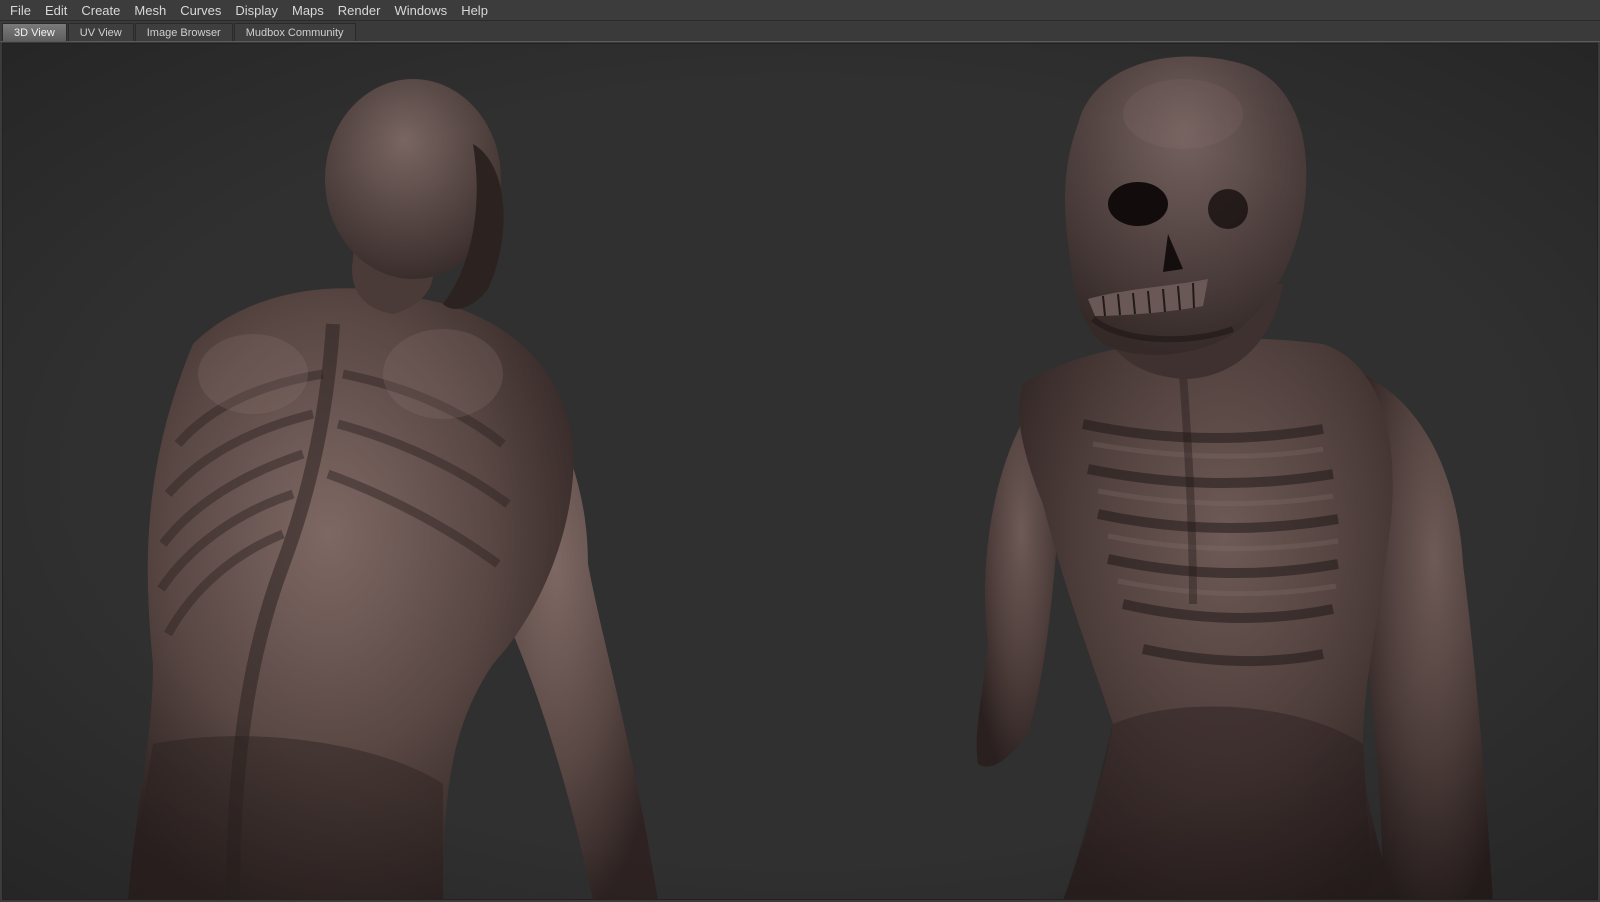 Image resolution: width=1600 pixels, height=902 pixels. Describe the element at coordinates (34, 32) in the screenshot. I see `tab-3d-view: 3D View` at that location.